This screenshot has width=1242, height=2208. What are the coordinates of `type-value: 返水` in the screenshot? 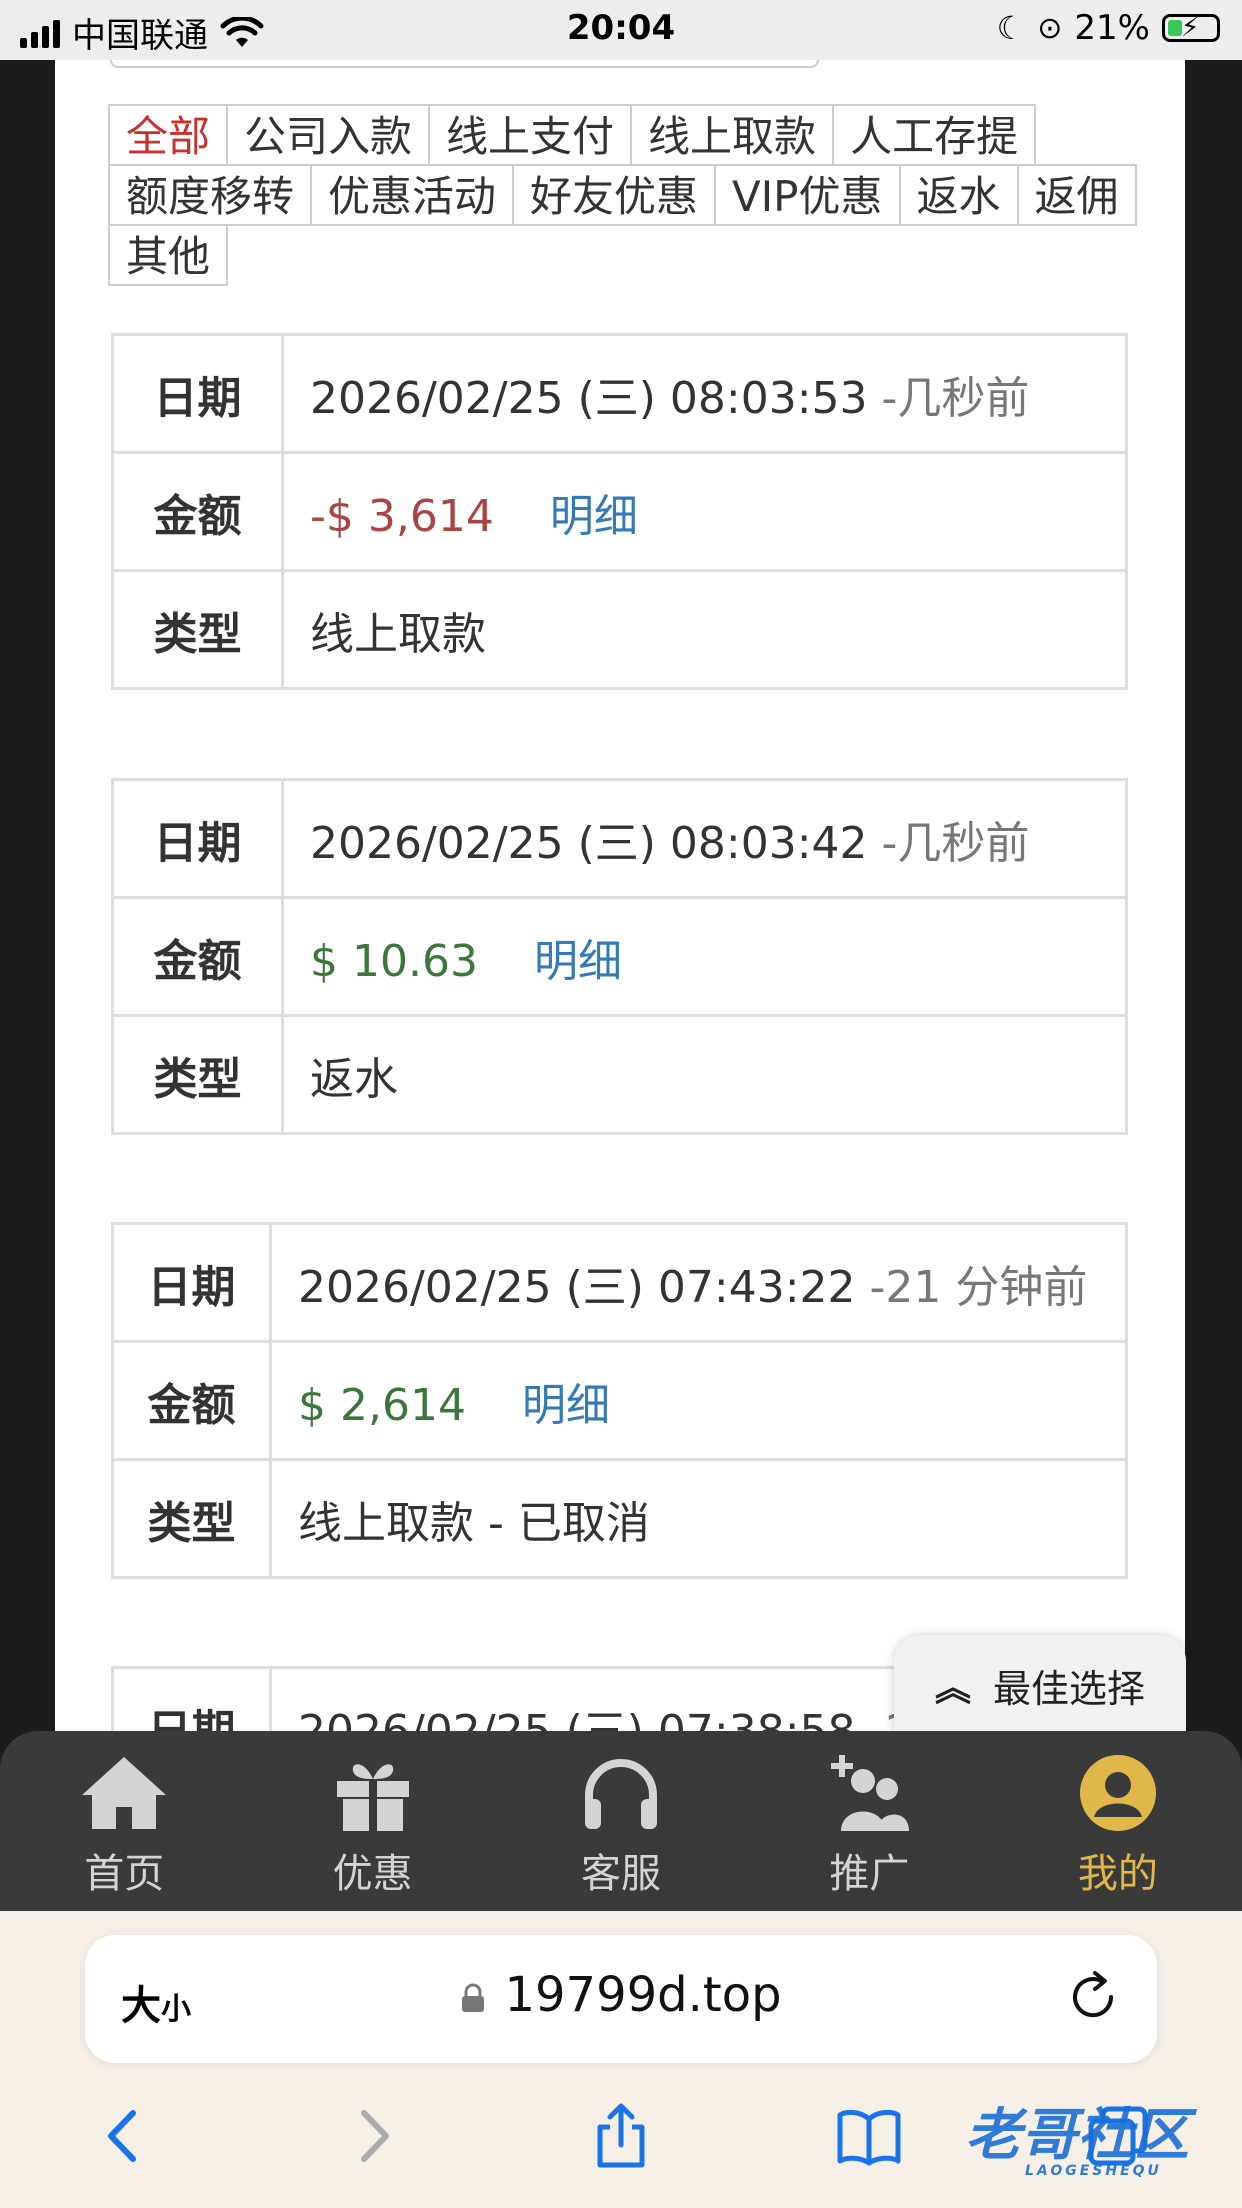 It's located at (704, 1074).